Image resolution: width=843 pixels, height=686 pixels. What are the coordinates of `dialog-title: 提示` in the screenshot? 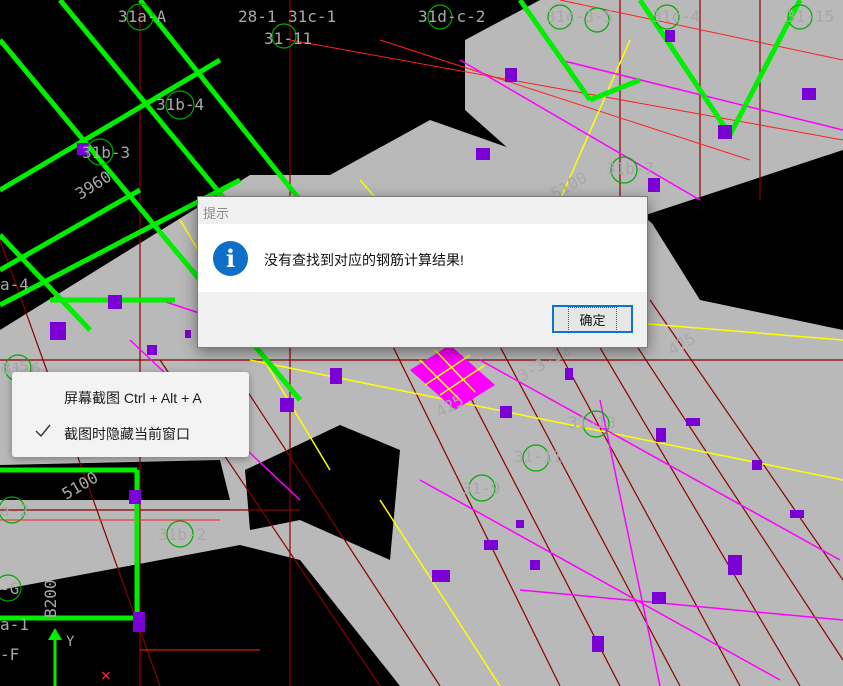 It's located at (216, 213).